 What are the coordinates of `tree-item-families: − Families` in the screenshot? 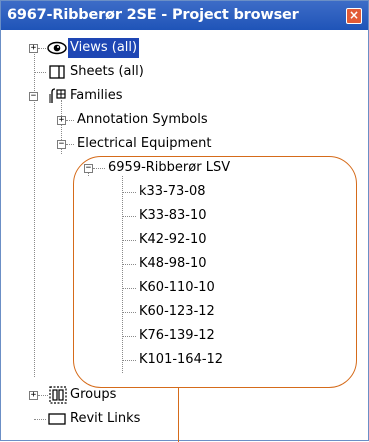 It's located at (184, 96).